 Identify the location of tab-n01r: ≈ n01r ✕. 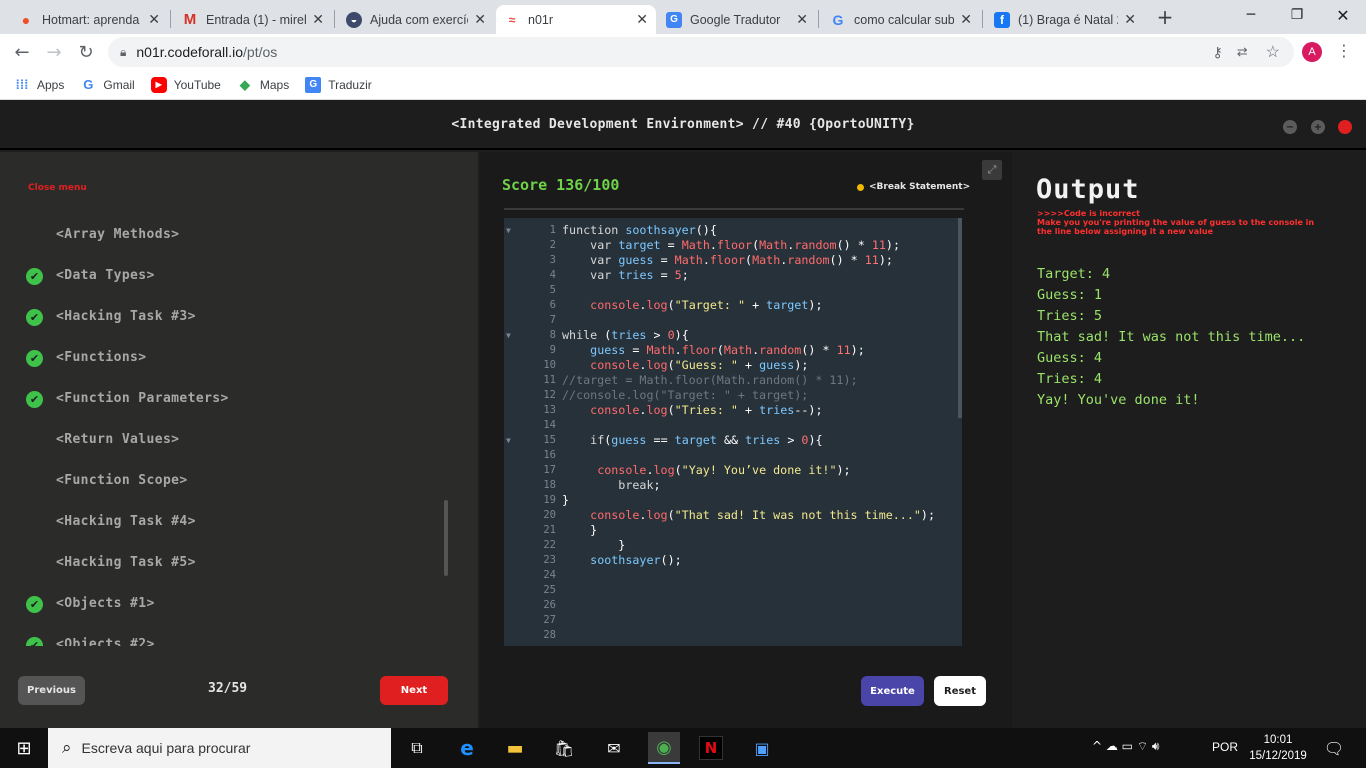
(576, 19).